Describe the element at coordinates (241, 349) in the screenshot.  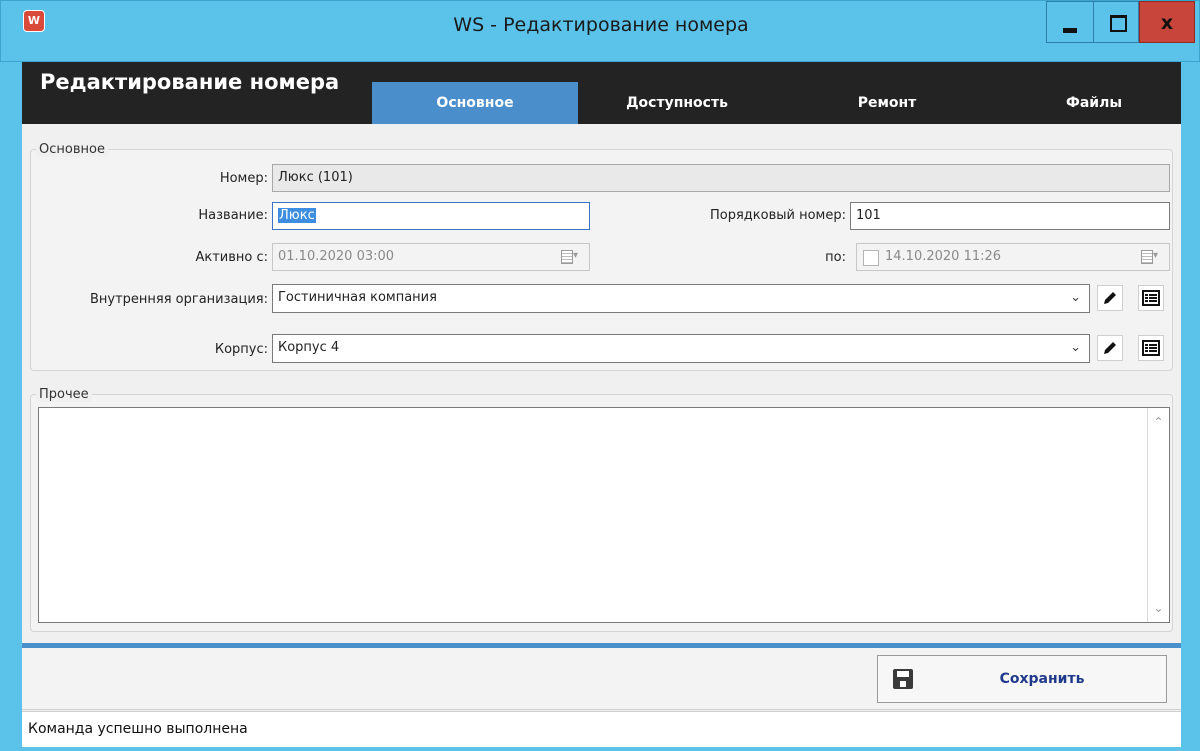
I see `building-label: Корпус:` at that location.